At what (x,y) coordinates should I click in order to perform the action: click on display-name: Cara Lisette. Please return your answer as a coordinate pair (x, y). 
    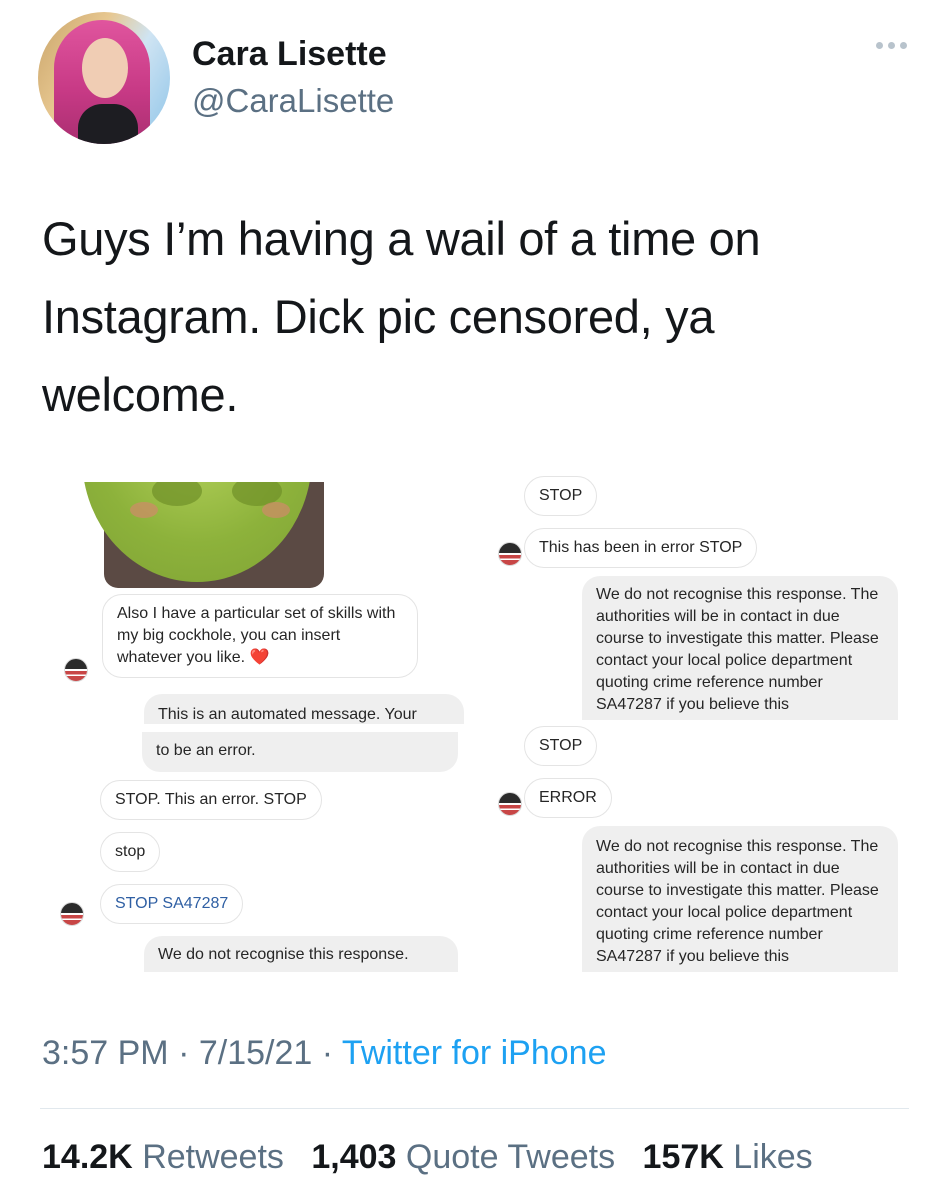
    Looking at the image, I should click on (289, 54).